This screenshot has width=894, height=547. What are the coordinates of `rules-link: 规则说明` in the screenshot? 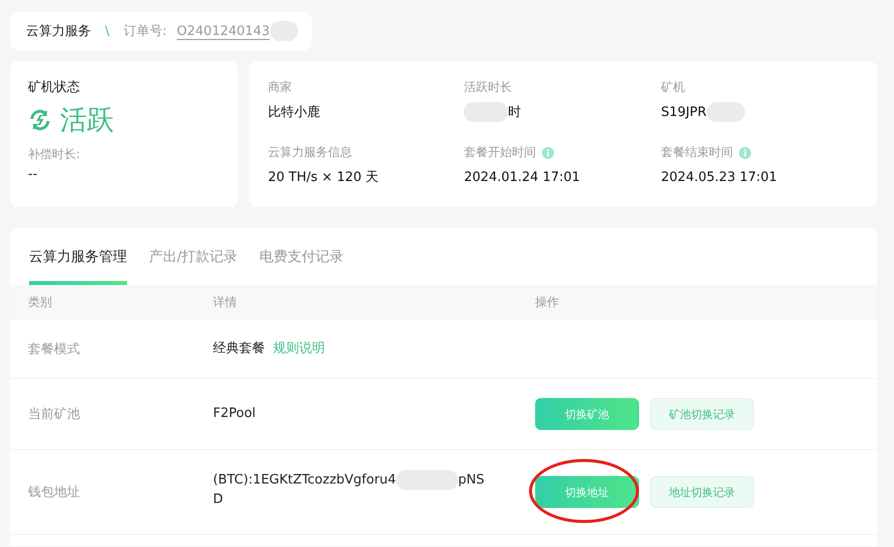 It's located at (299, 348).